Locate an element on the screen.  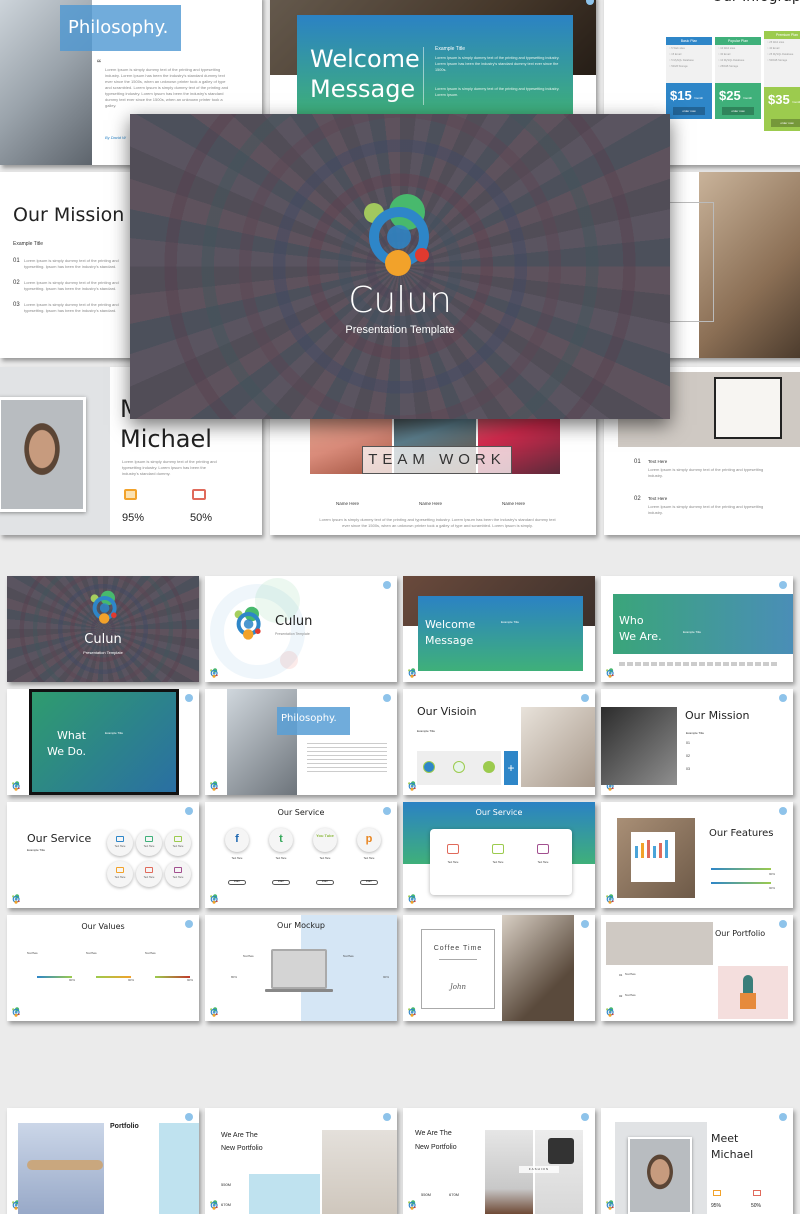
slide-thumbnail: We Are The New Portfolio 550M 670M is located at coordinates (301, 1161).